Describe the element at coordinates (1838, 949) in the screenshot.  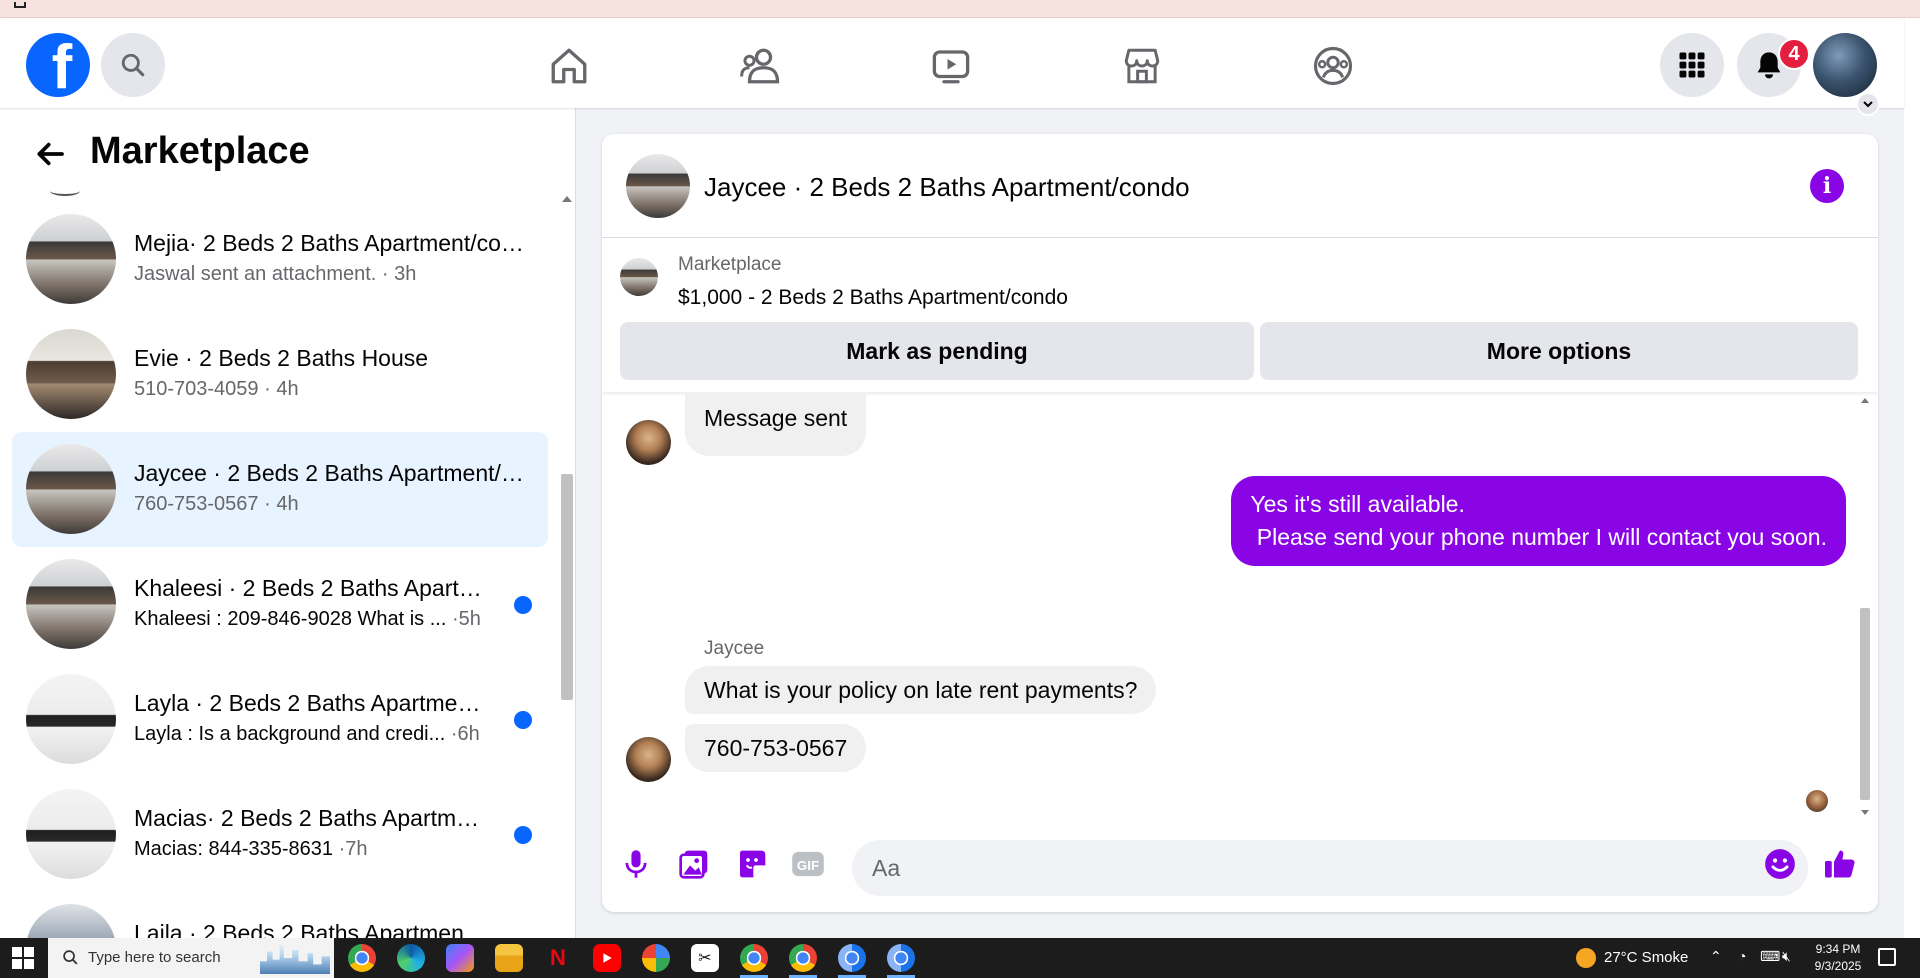
I see `clock-time: 9:34 PM` at that location.